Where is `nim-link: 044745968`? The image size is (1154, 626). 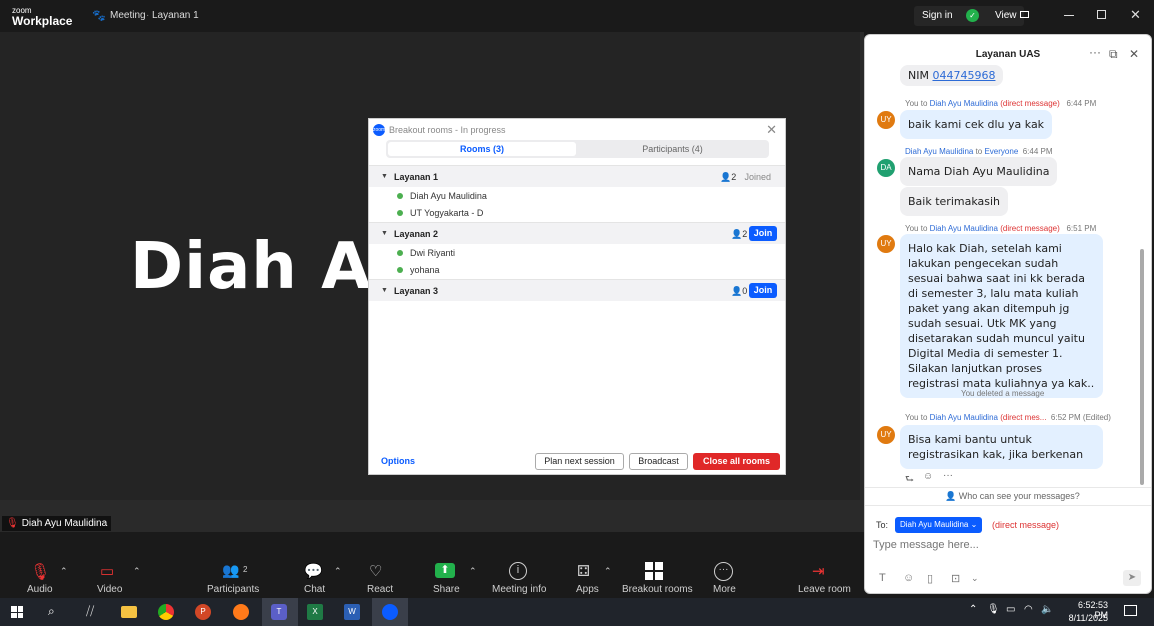 nim-link: 044745968 is located at coordinates (963, 75).